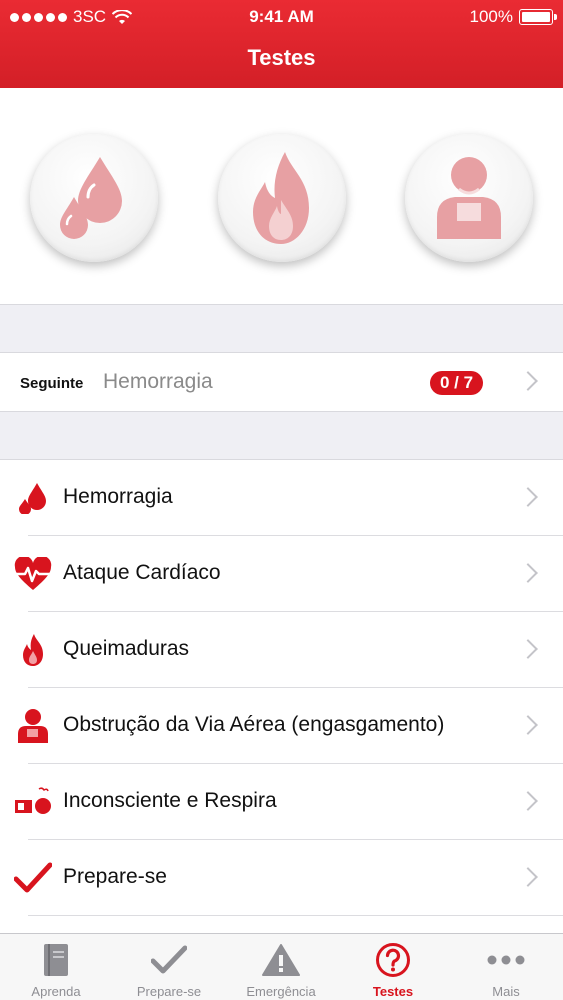 This screenshot has width=563, height=1000. Describe the element at coordinates (56, 960) in the screenshot. I see `book-icon` at that location.